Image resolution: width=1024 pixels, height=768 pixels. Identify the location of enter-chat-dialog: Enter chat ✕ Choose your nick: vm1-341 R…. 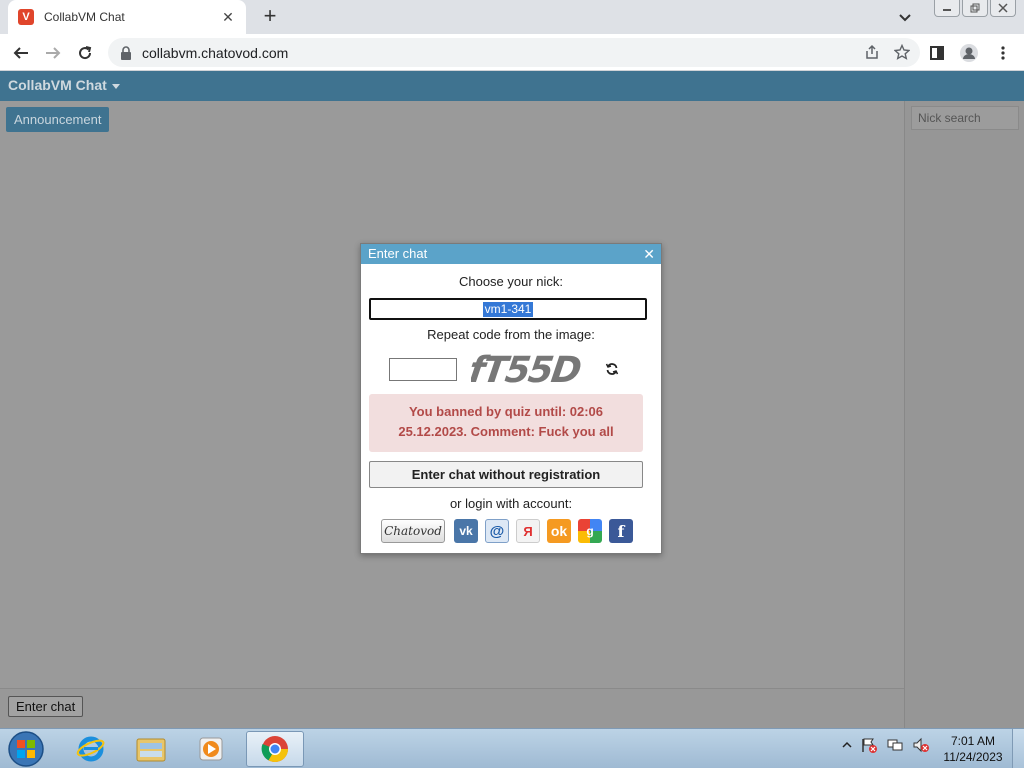
(511, 398).